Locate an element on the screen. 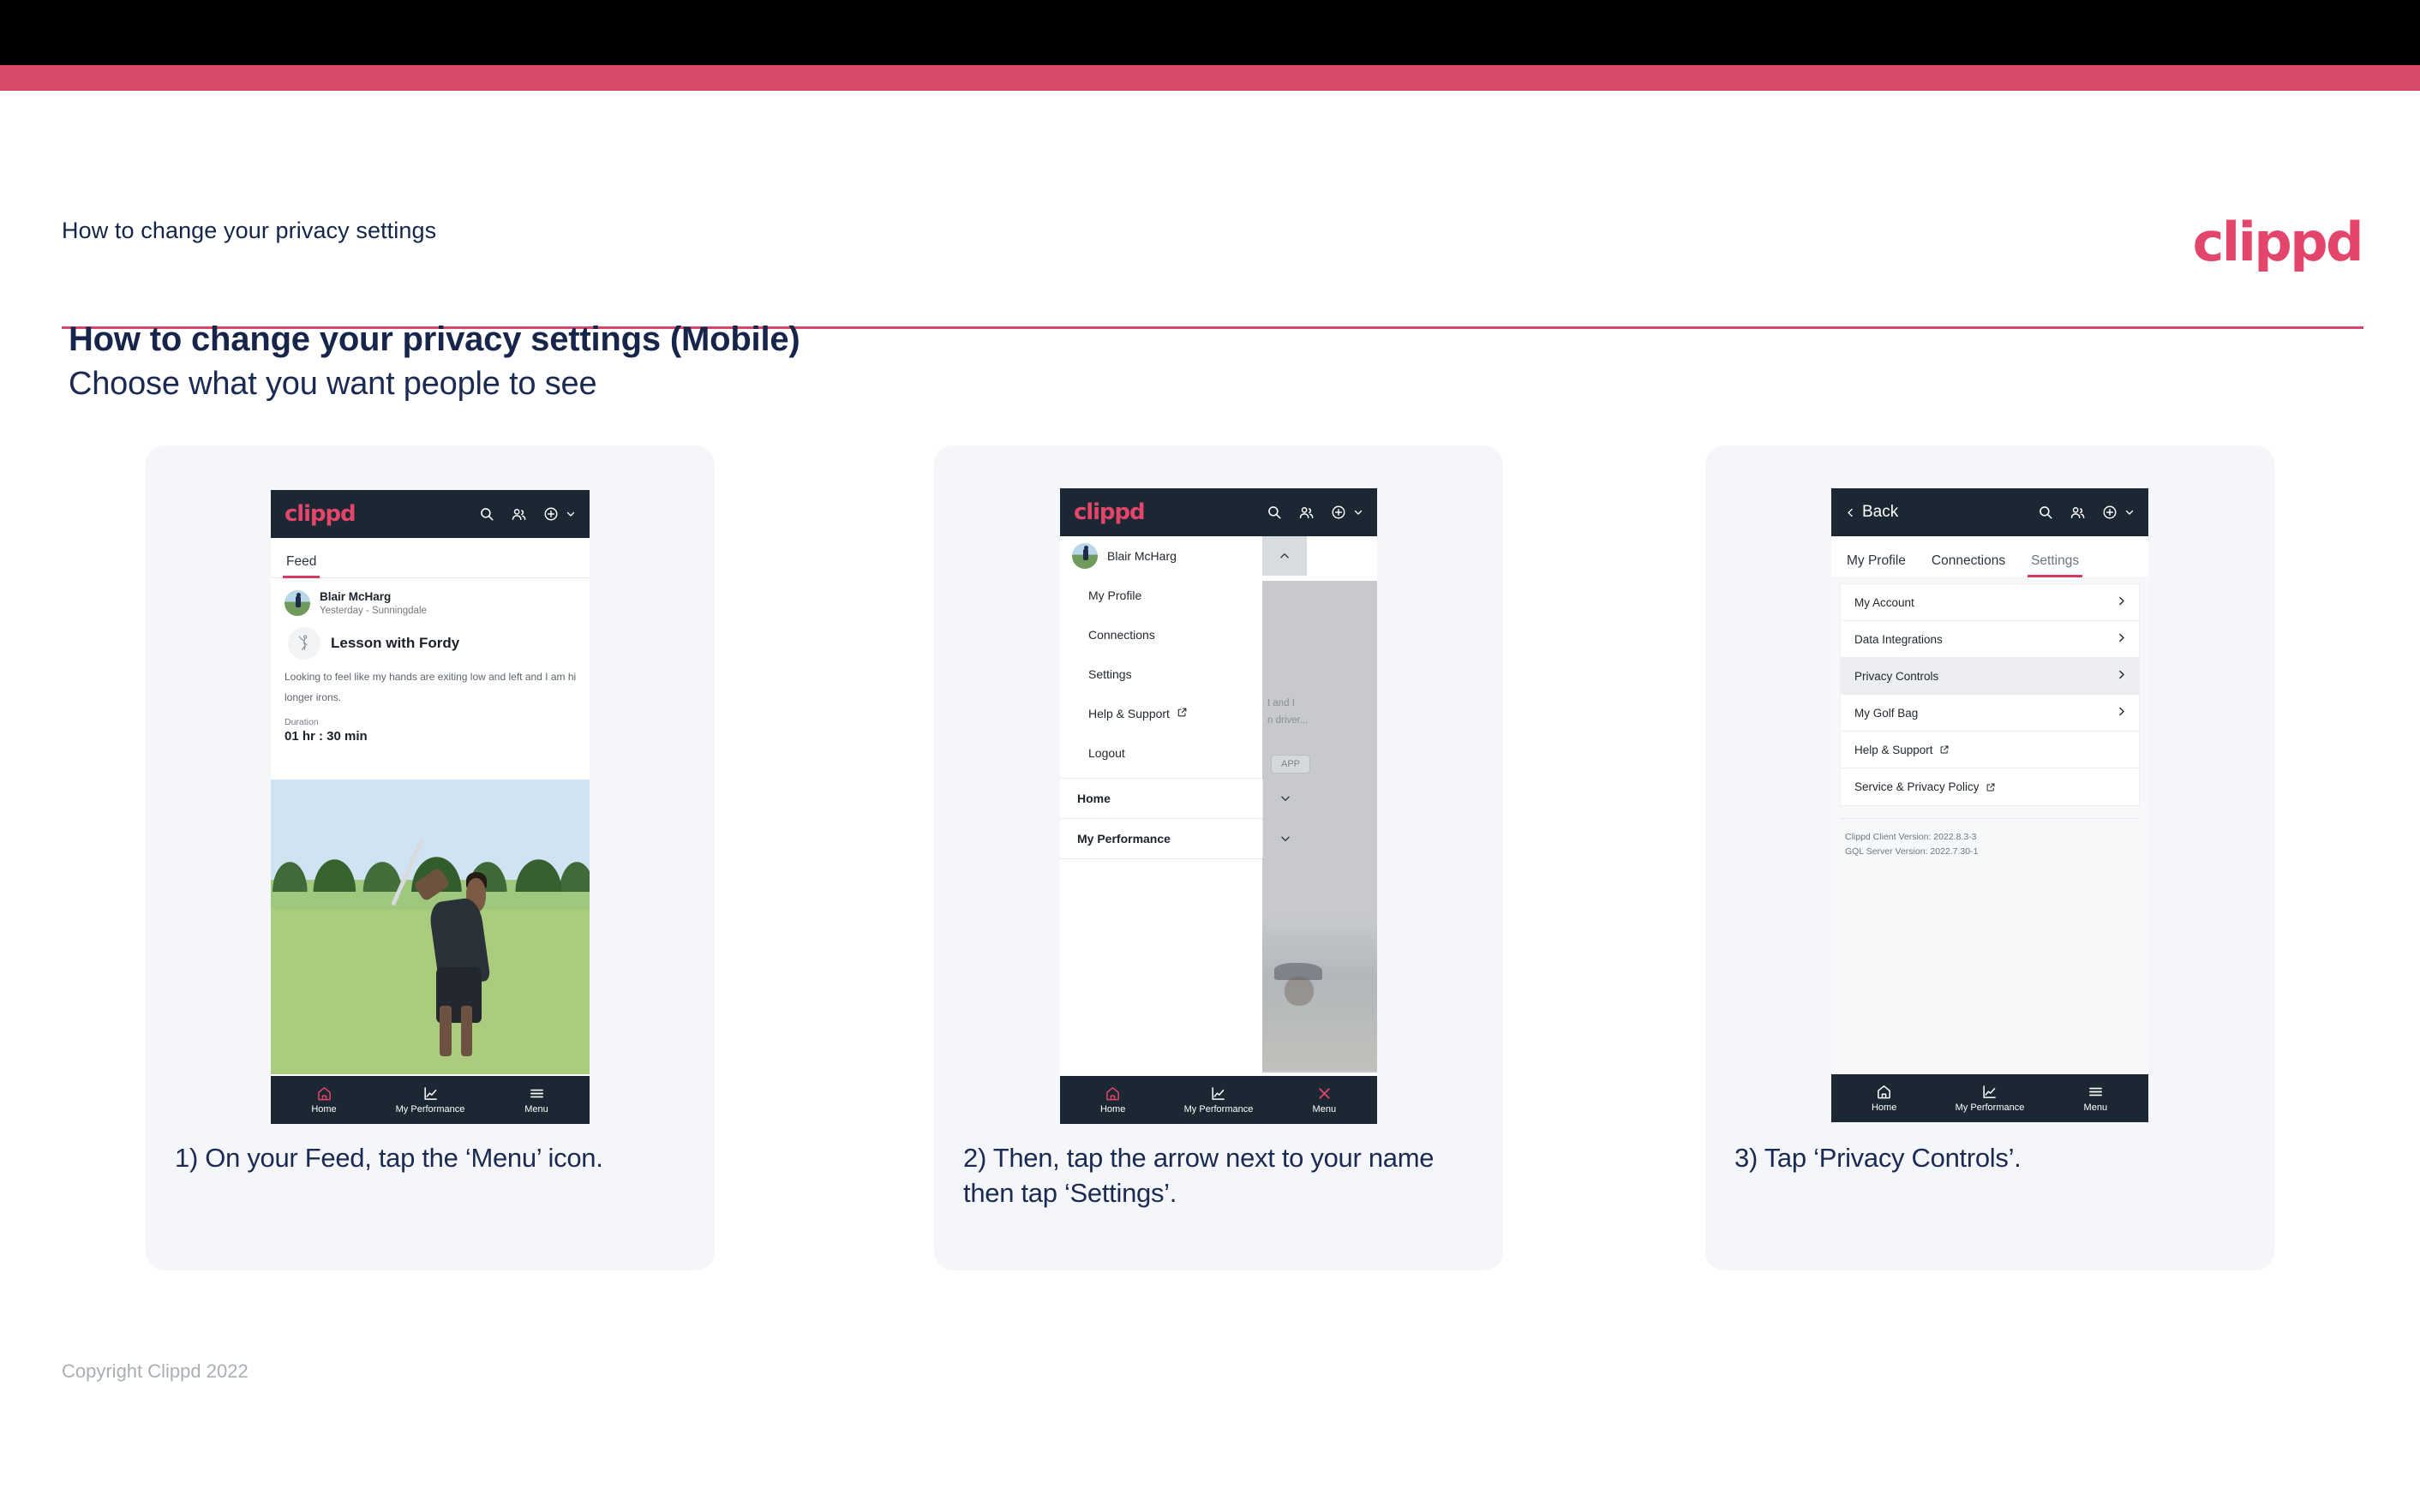  post-author-name: Blair McHarg is located at coordinates (356, 596).